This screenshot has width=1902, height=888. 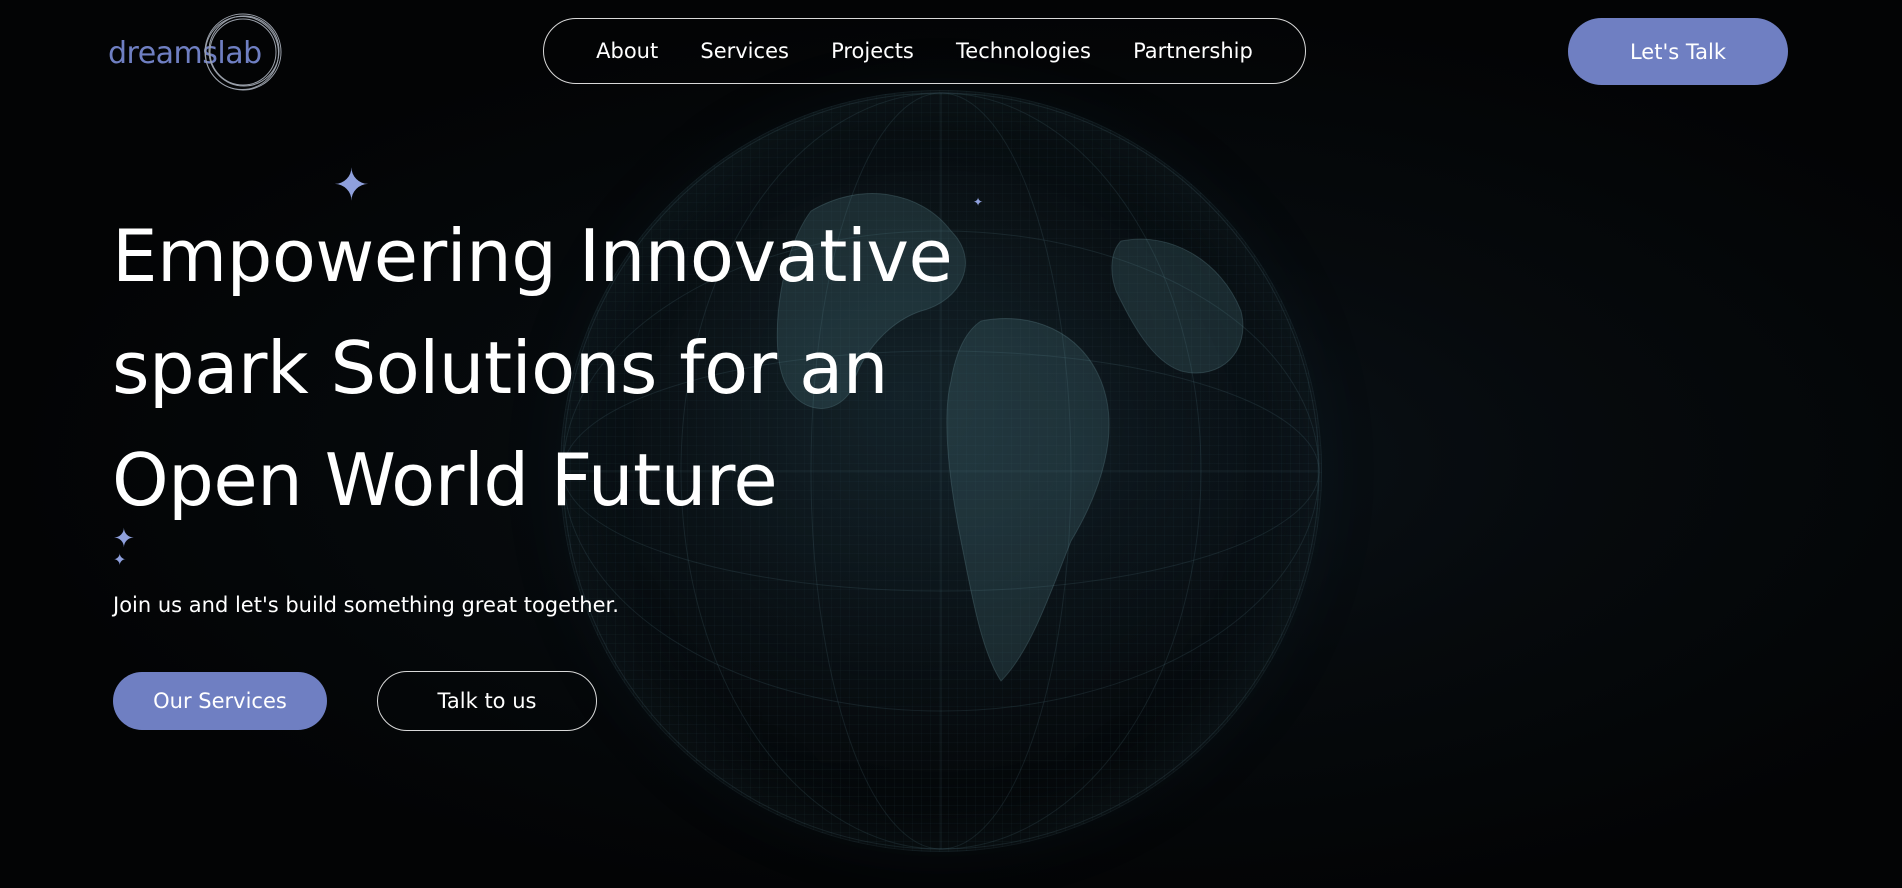 I want to click on nav-item-partnership: Partnership, so click(x=1193, y=51).